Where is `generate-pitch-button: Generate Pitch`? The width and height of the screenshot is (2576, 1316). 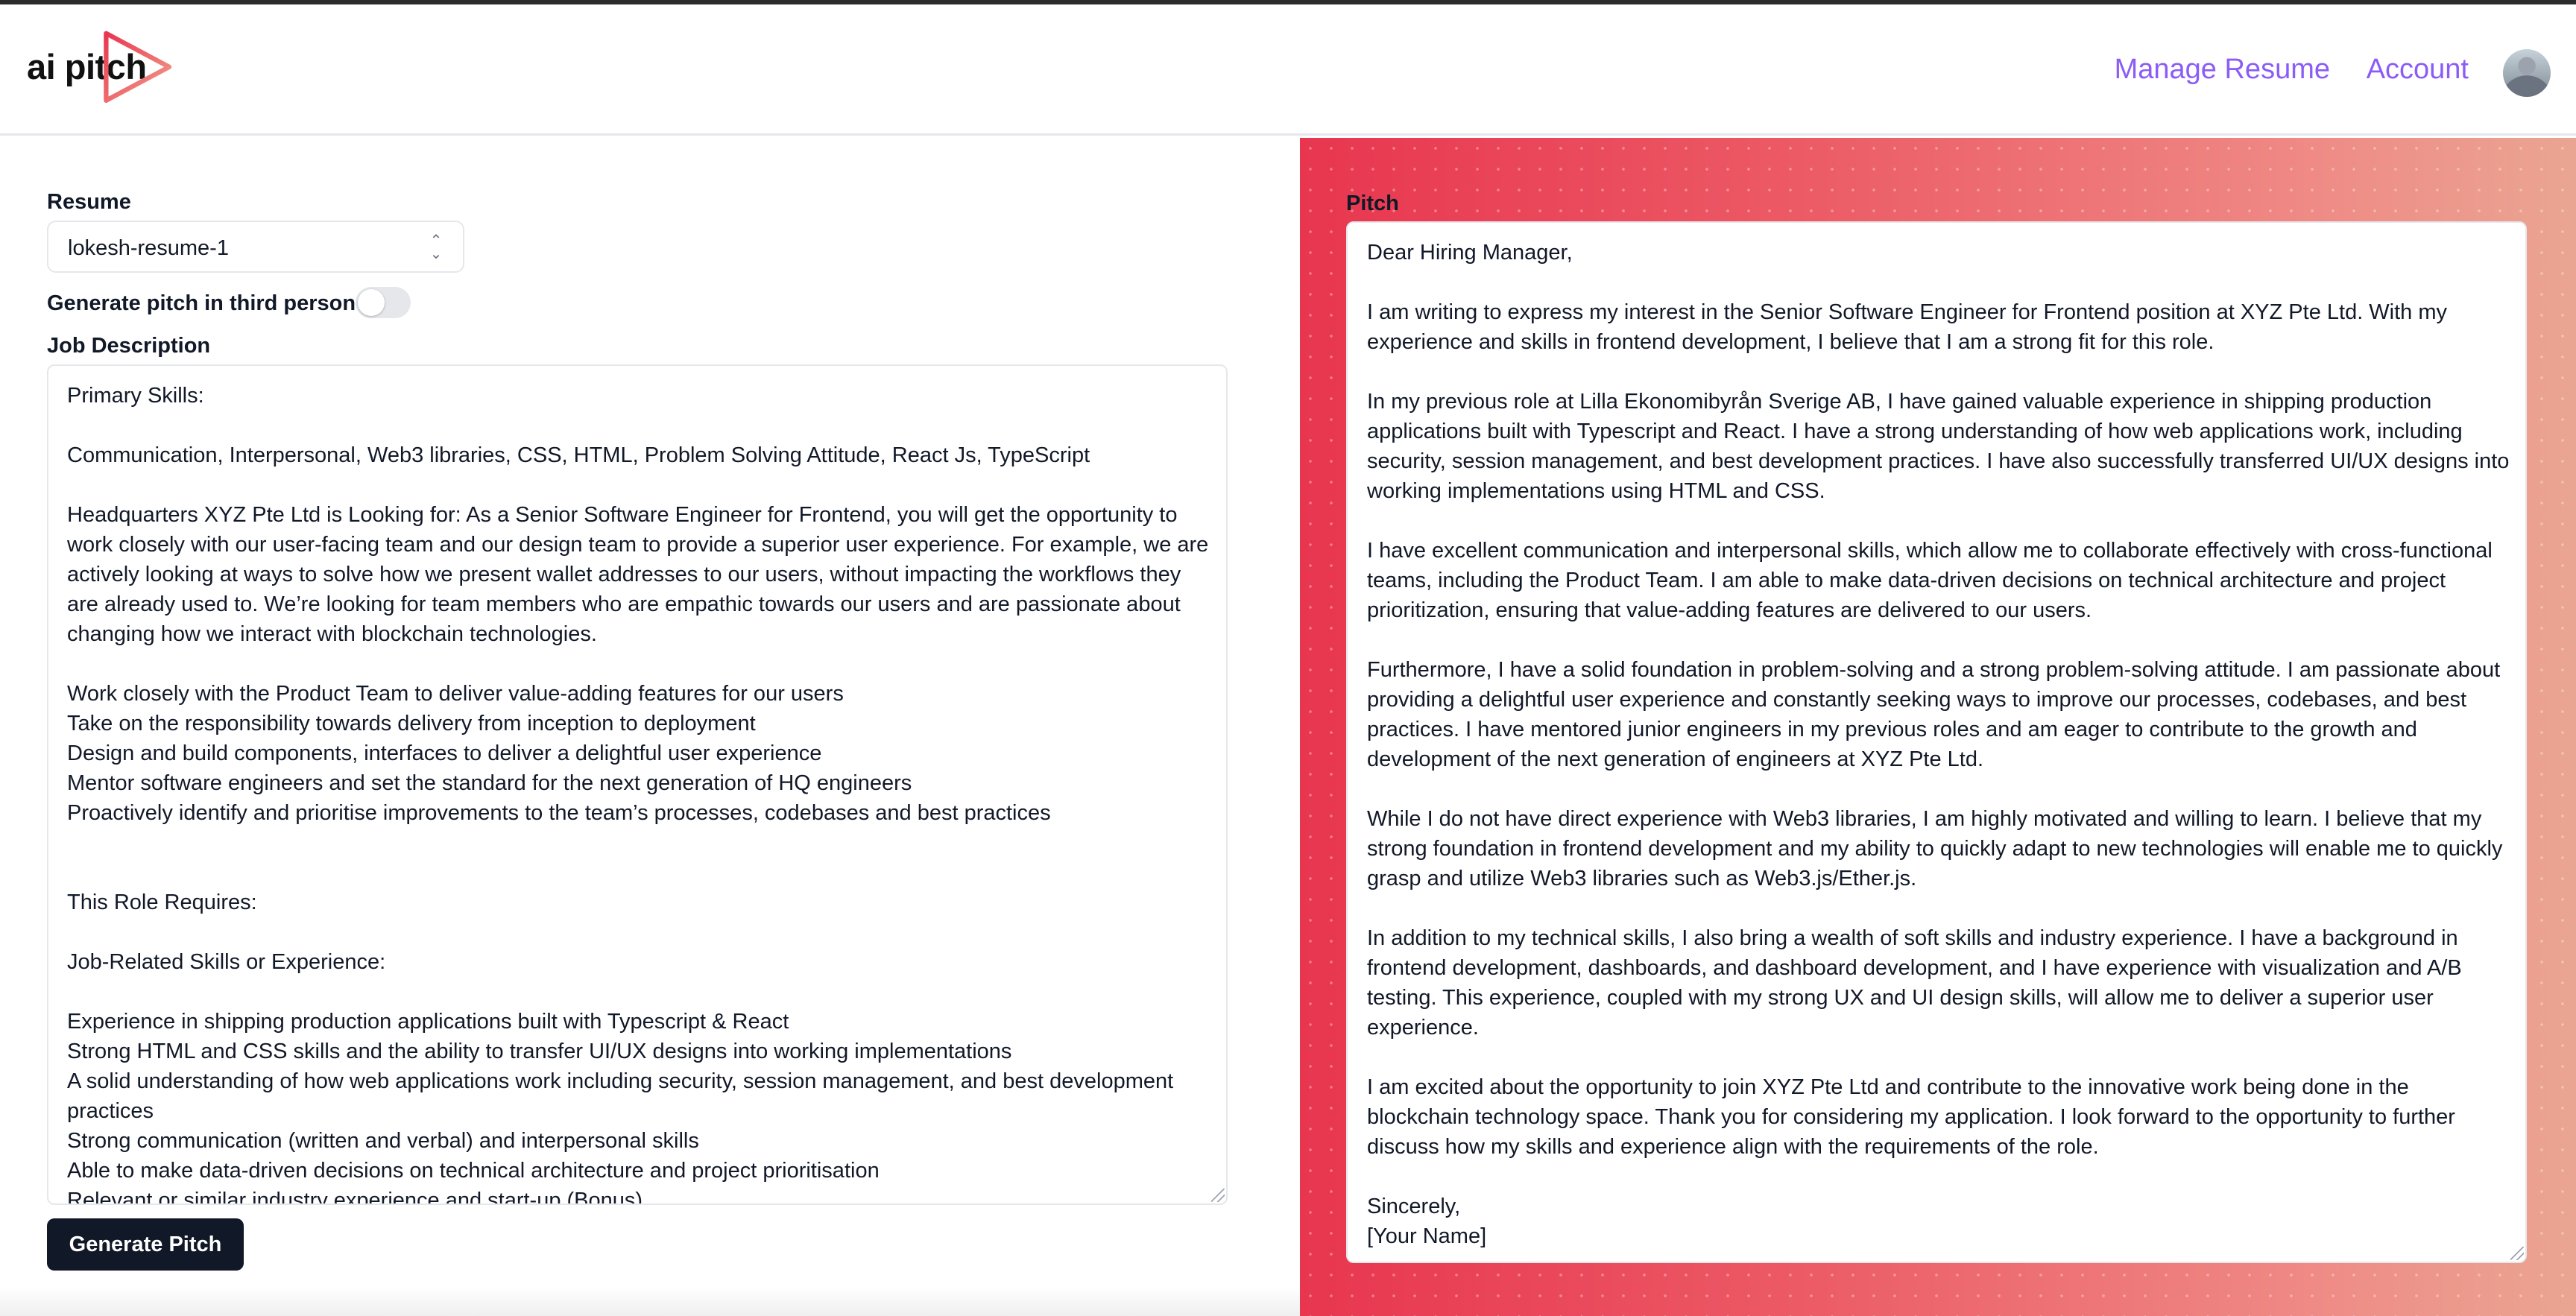
generate-pitch-button: Generate Pitch is located at coordinates (145, 1245).